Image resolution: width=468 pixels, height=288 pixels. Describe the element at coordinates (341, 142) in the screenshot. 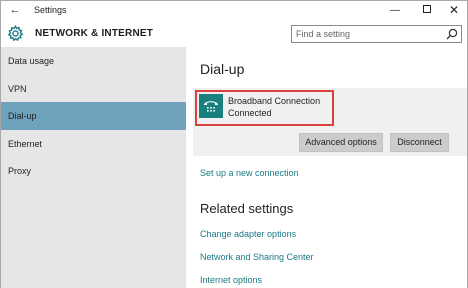

I see `advanced-options-button: Advanced options` at that location.